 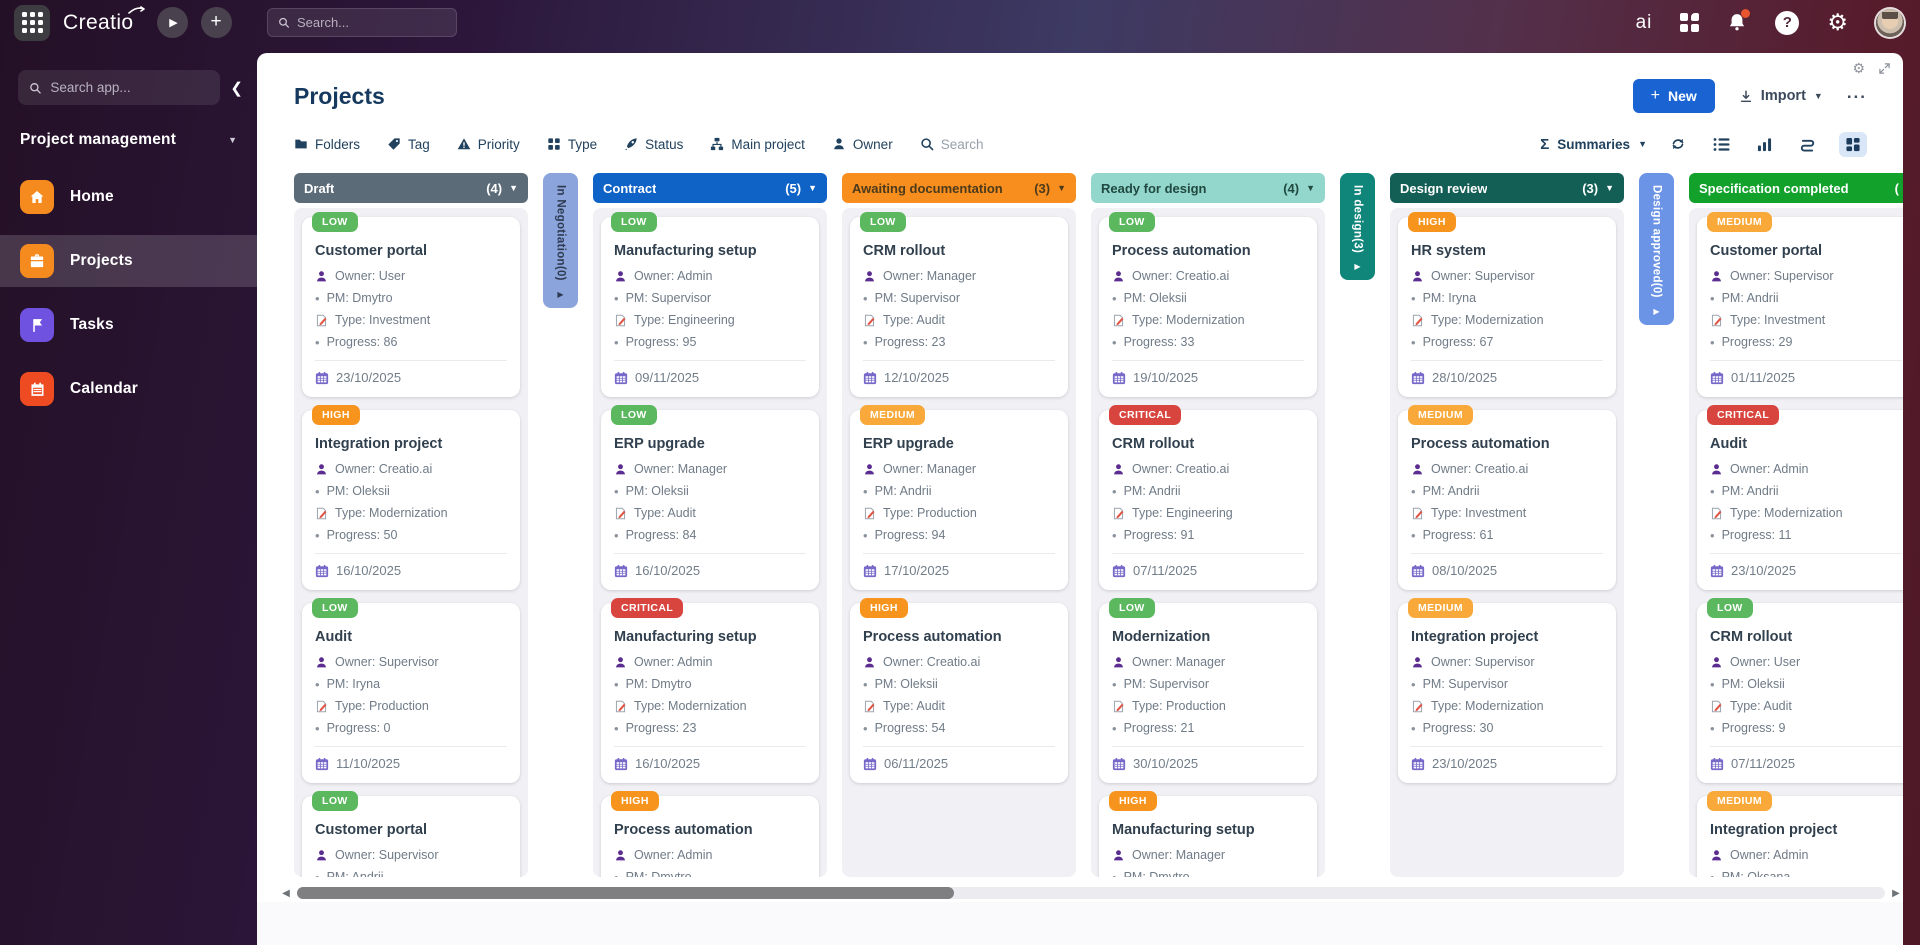 I want to click on app-search-input, so click(x=130, y=87).